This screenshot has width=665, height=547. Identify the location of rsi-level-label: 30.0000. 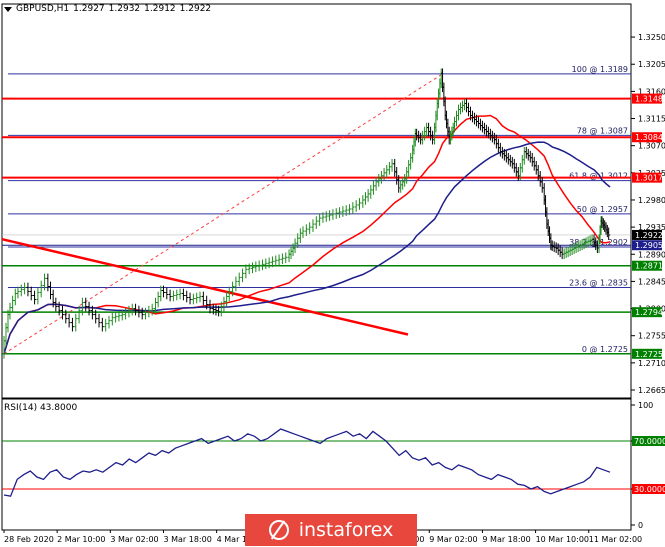
(649, 489).